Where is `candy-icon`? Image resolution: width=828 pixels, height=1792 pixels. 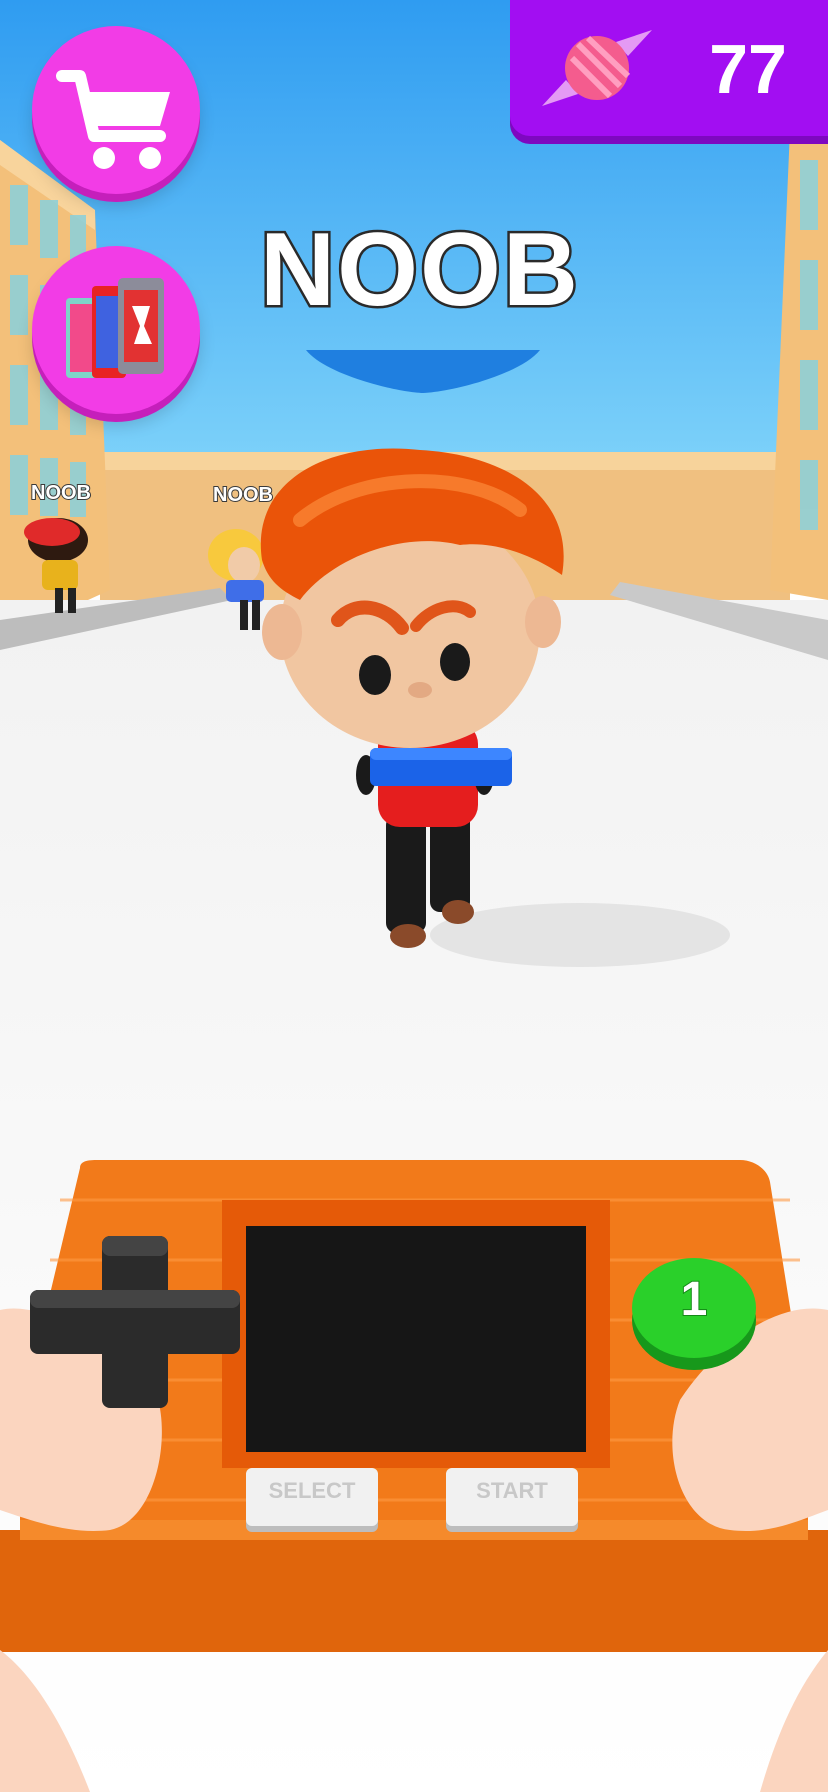 candy-icon is located at coordinates (597, 68).